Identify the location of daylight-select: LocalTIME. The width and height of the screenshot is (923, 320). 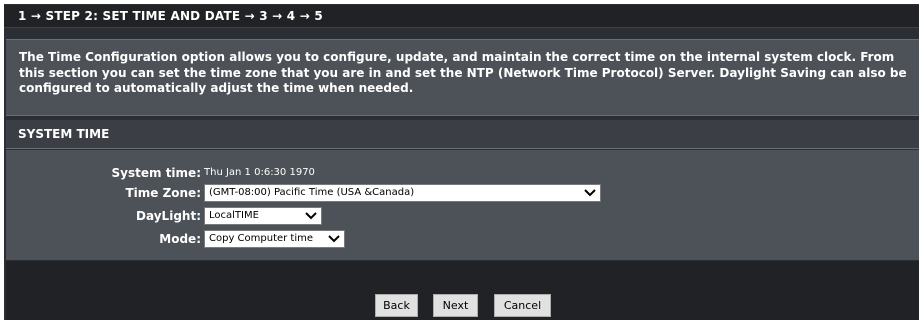
(263, 216).